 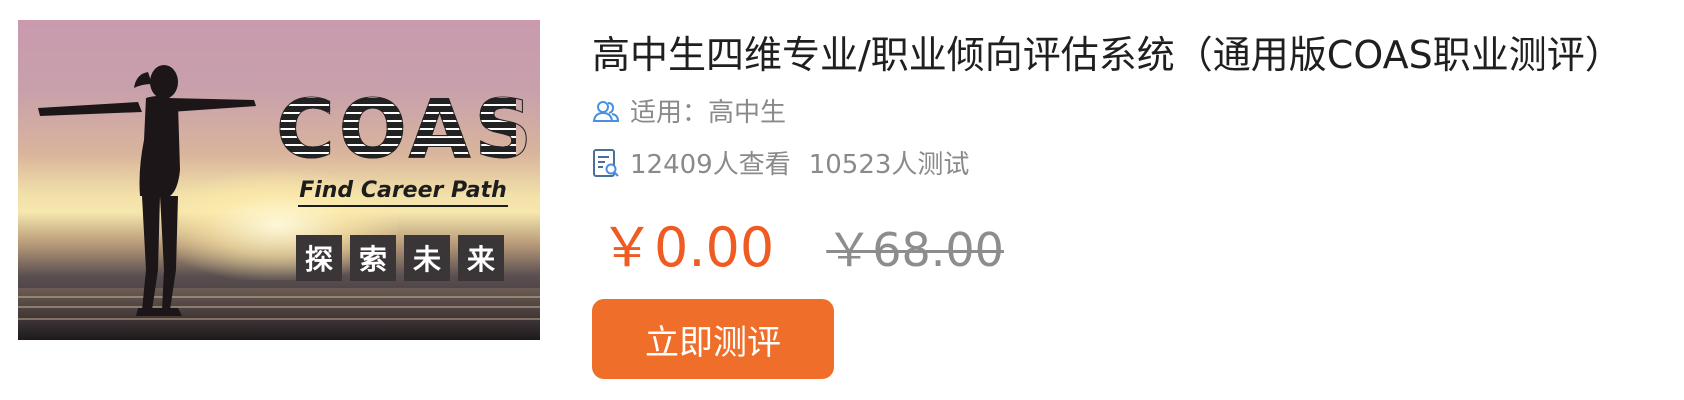 I want to click on tests-count: 10523人测试, so click(x=889, y=165).